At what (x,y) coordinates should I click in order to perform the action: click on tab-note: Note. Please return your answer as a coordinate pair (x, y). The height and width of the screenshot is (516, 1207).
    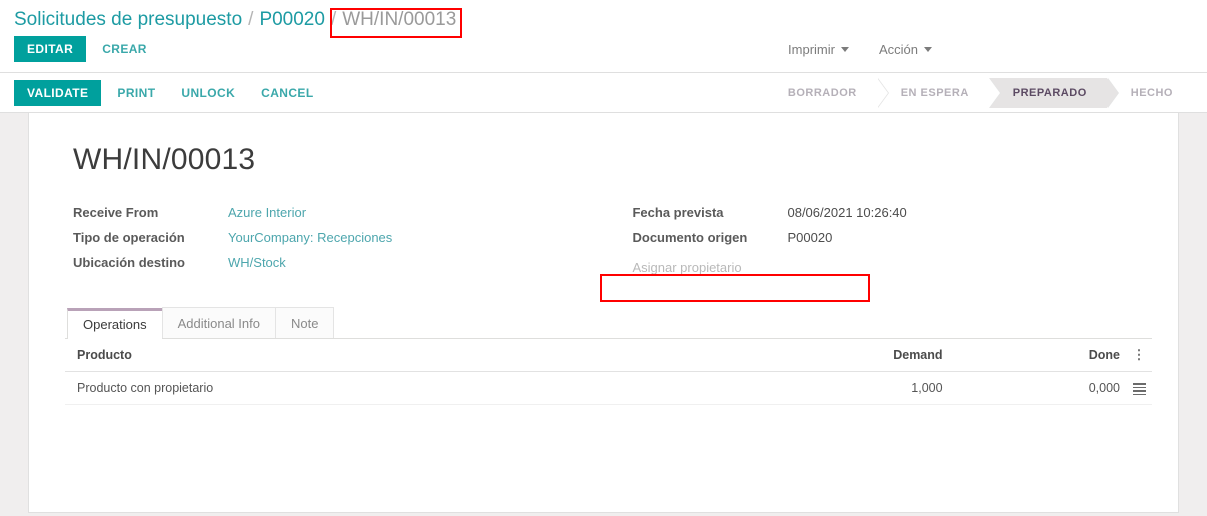
    Looking at the image, I should click on (305, 322).